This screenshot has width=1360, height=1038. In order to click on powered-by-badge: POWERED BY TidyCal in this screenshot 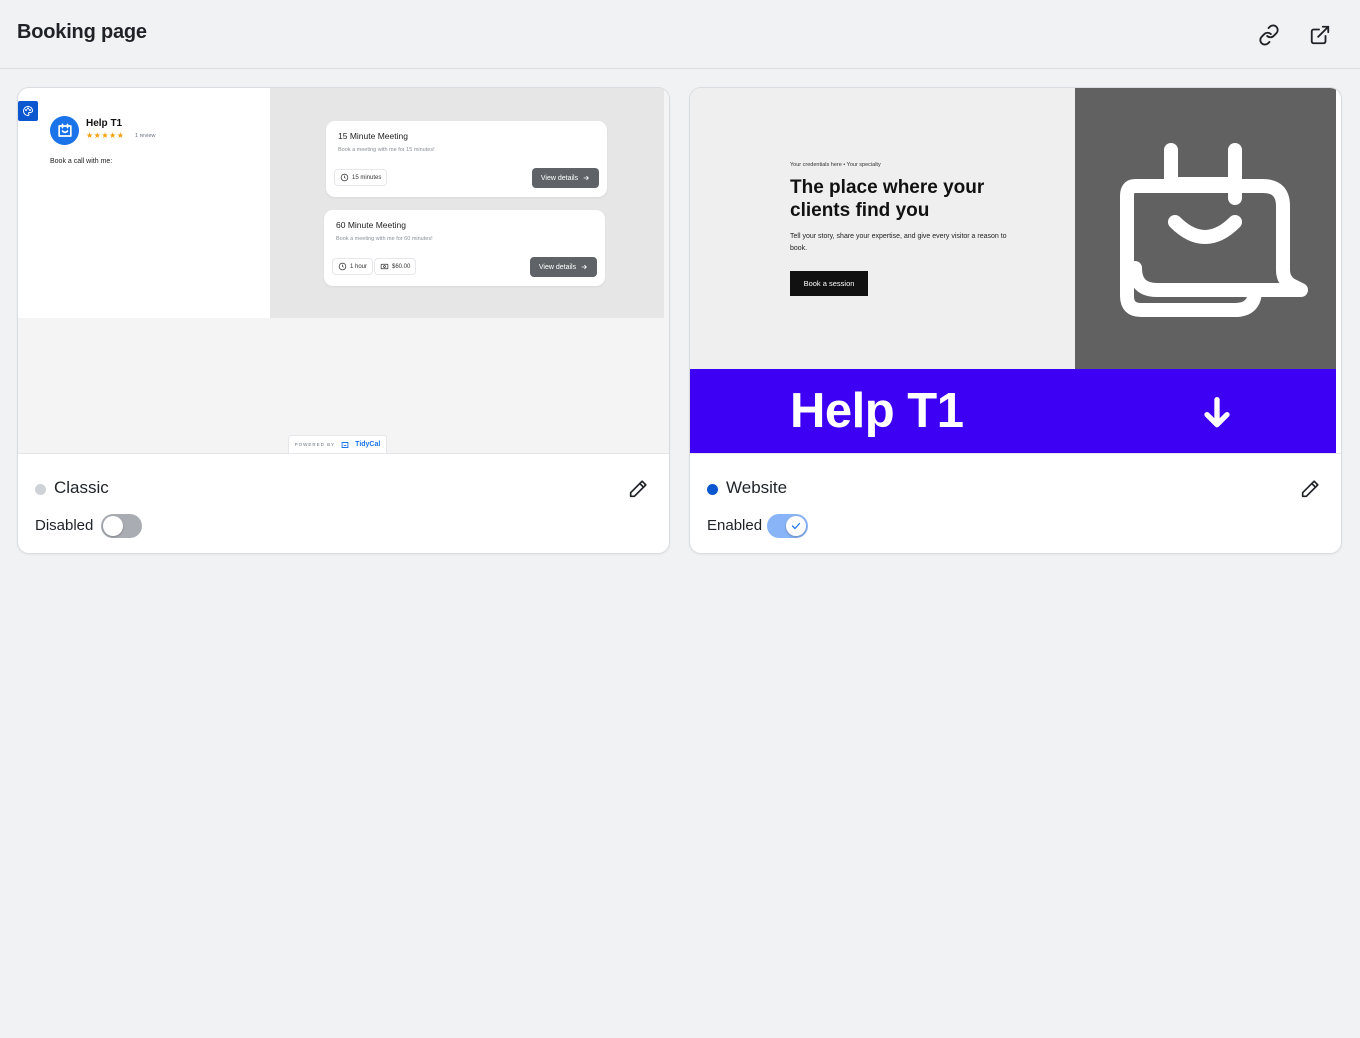, I will do `click(337, 444)`.